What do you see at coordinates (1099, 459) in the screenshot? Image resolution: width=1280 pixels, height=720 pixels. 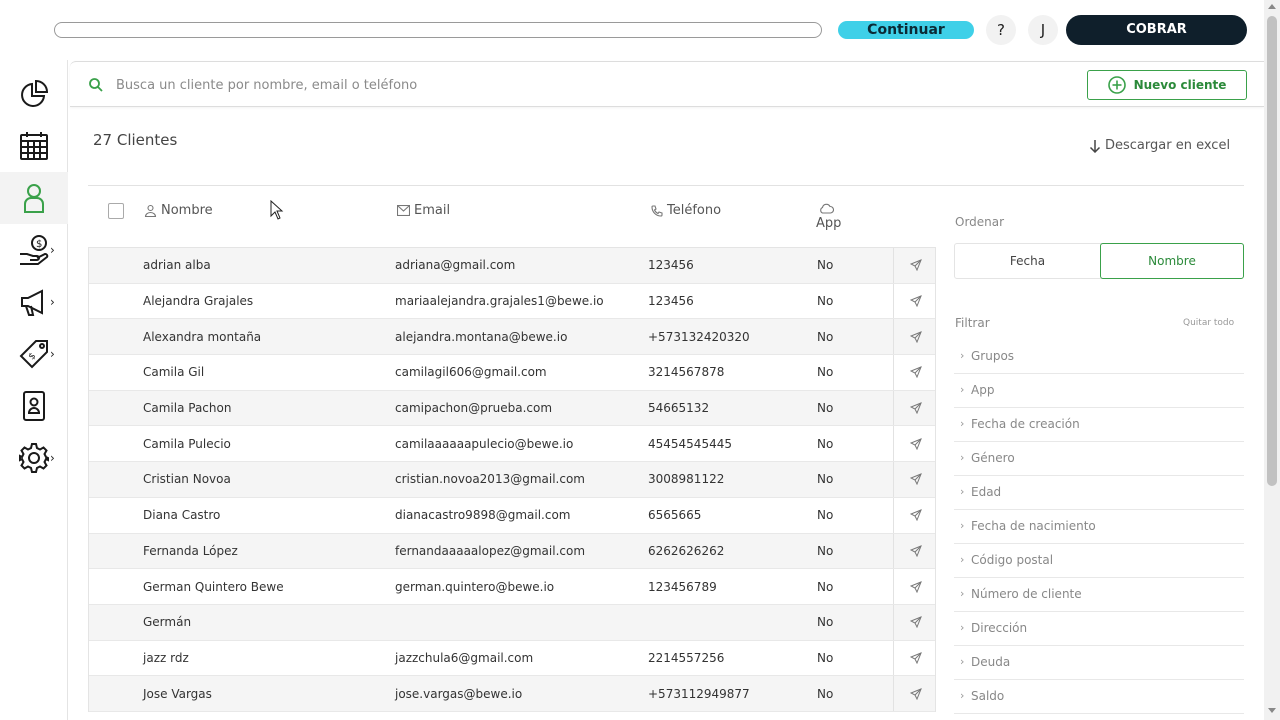 I see `filter-item: › Género` at bounding box center [1099, 459].